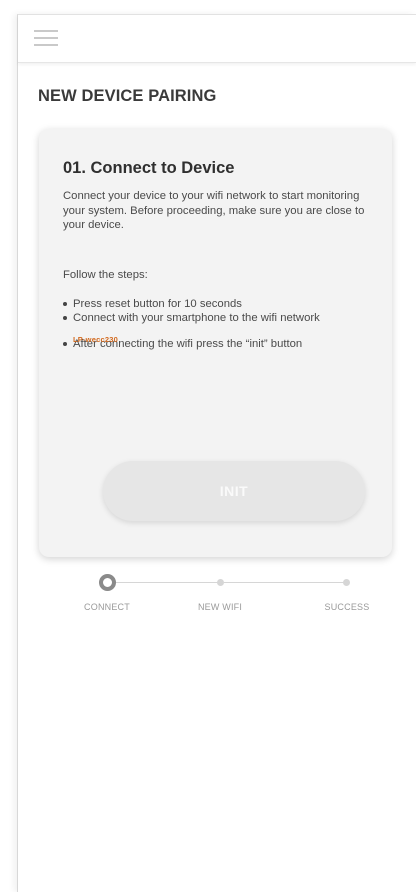  Describe the element at coordinates (347, 607) in the screenshot. I see `step-label-success: SUCCESS` at that location.